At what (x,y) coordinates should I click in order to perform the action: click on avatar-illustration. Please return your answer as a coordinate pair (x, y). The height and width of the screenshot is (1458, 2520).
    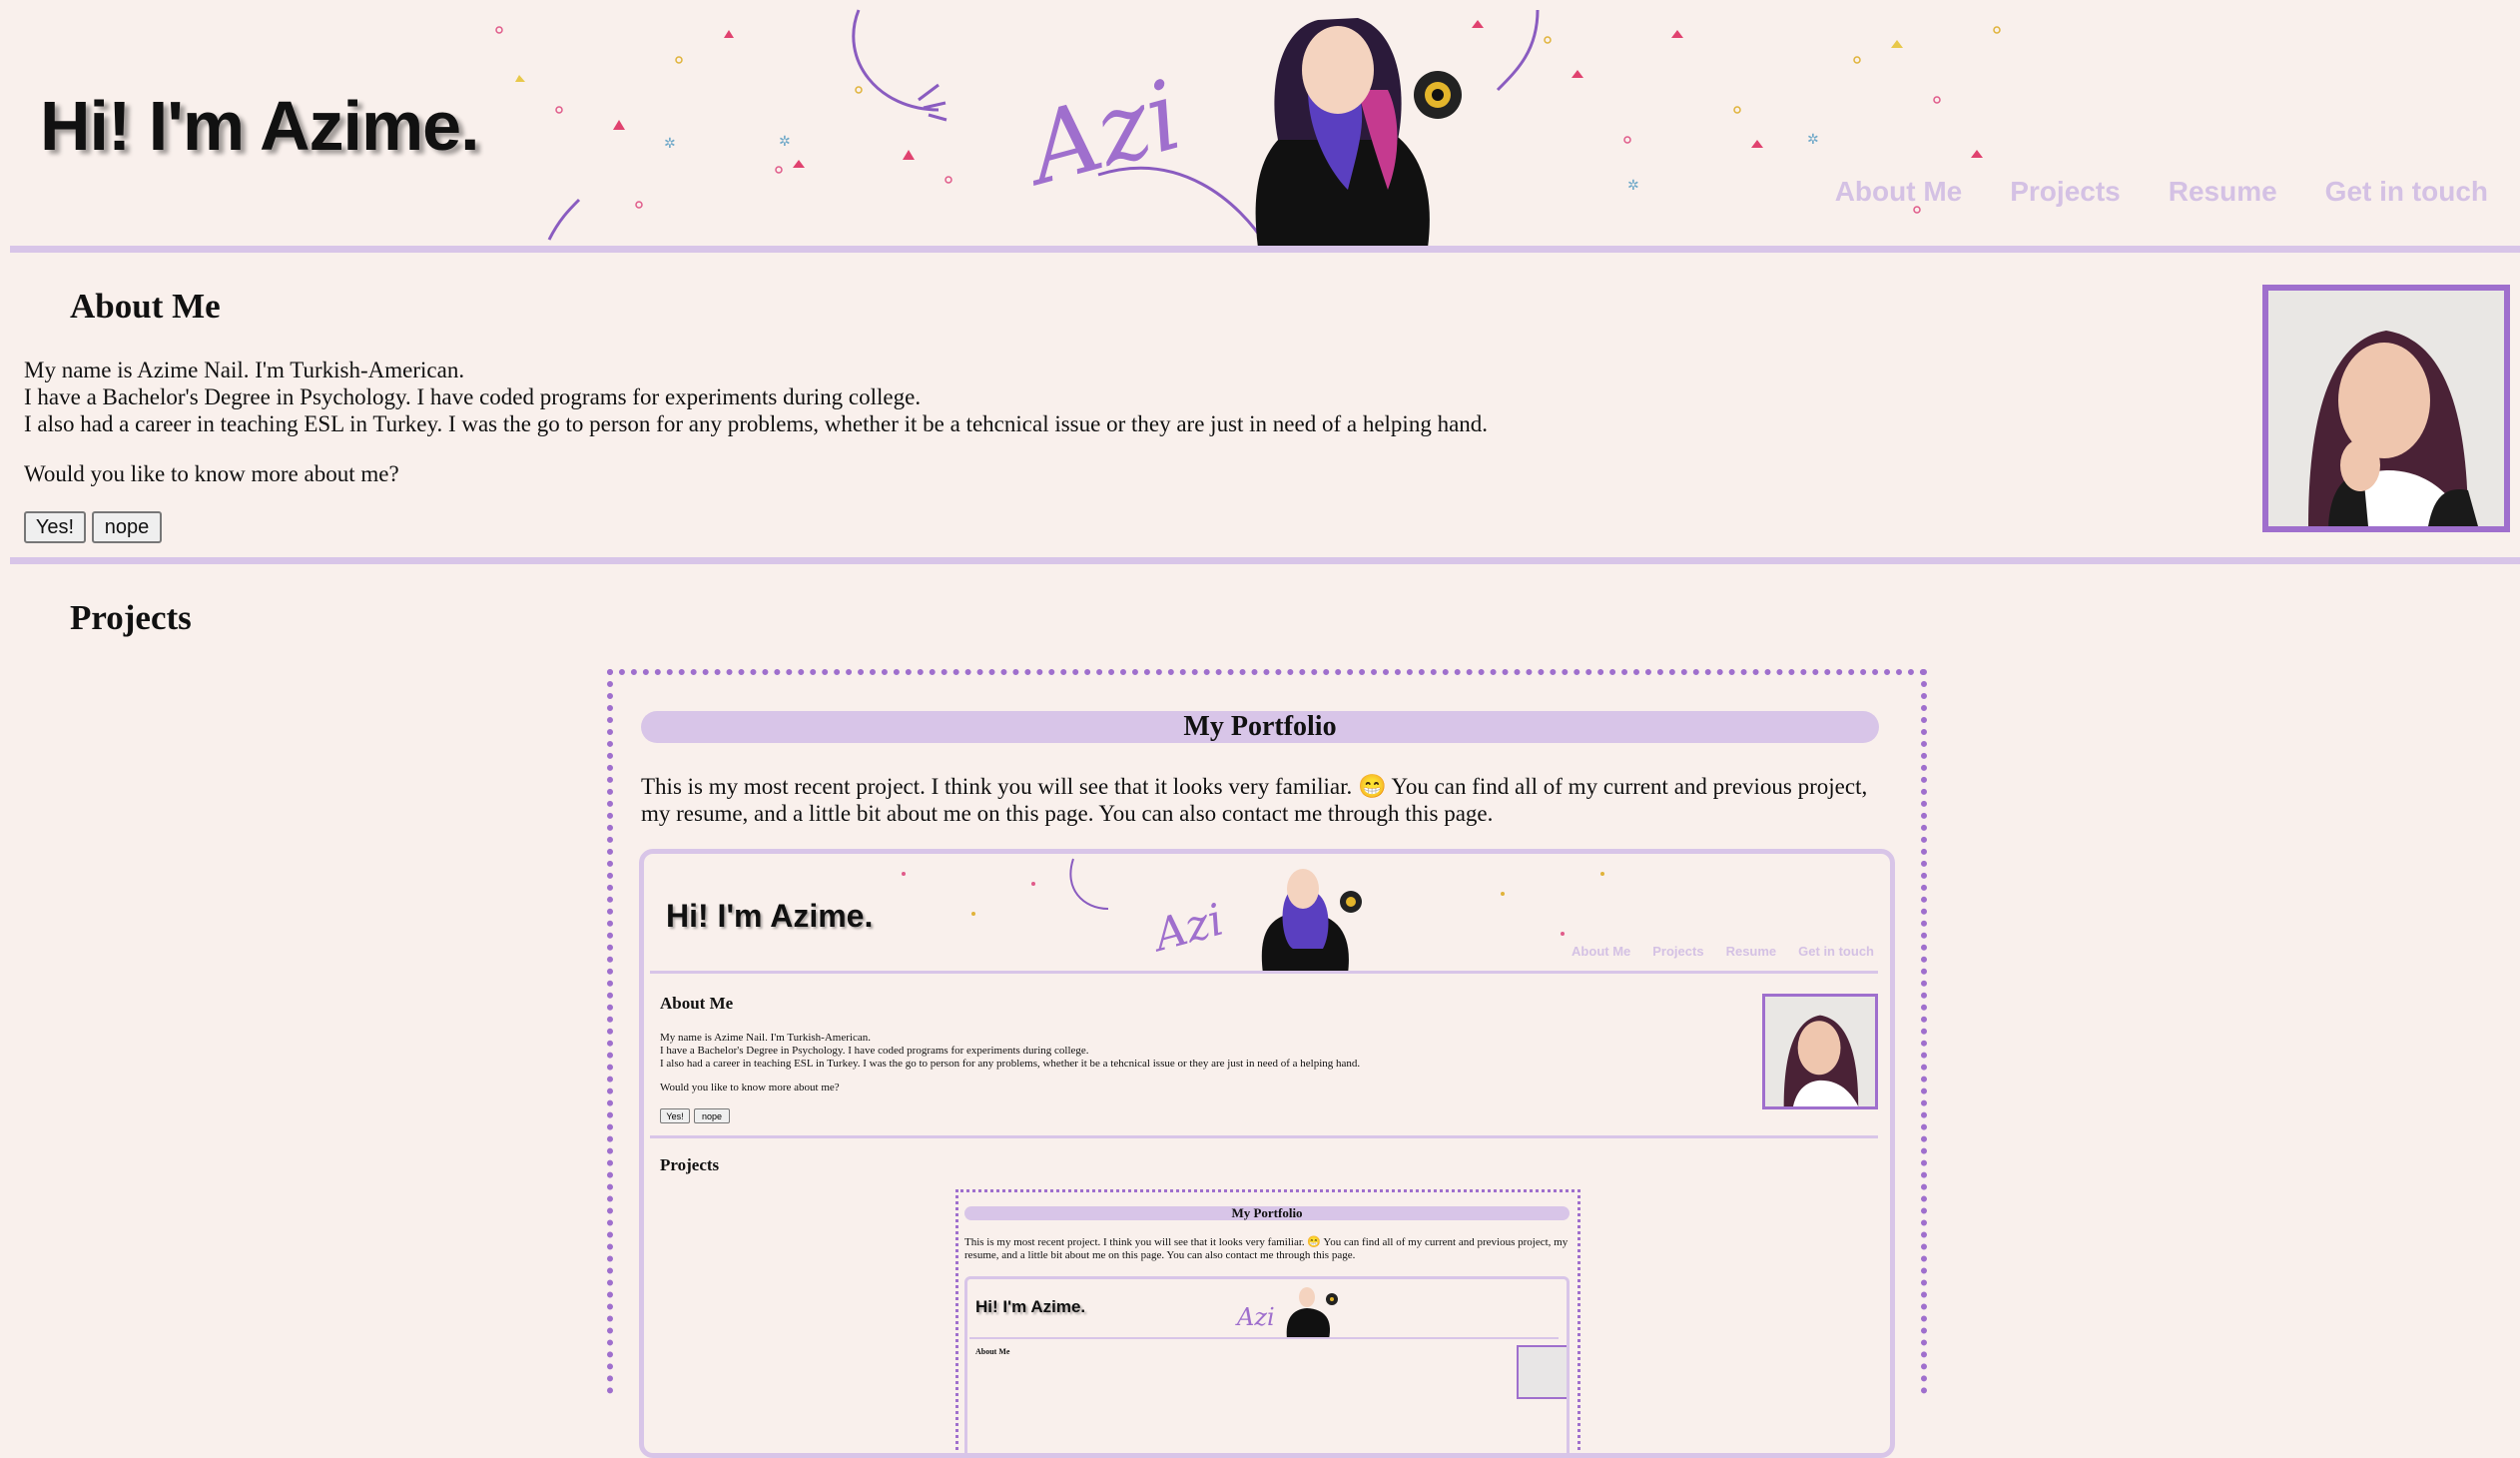
    Looking at the image, I should click on (1358, 133).